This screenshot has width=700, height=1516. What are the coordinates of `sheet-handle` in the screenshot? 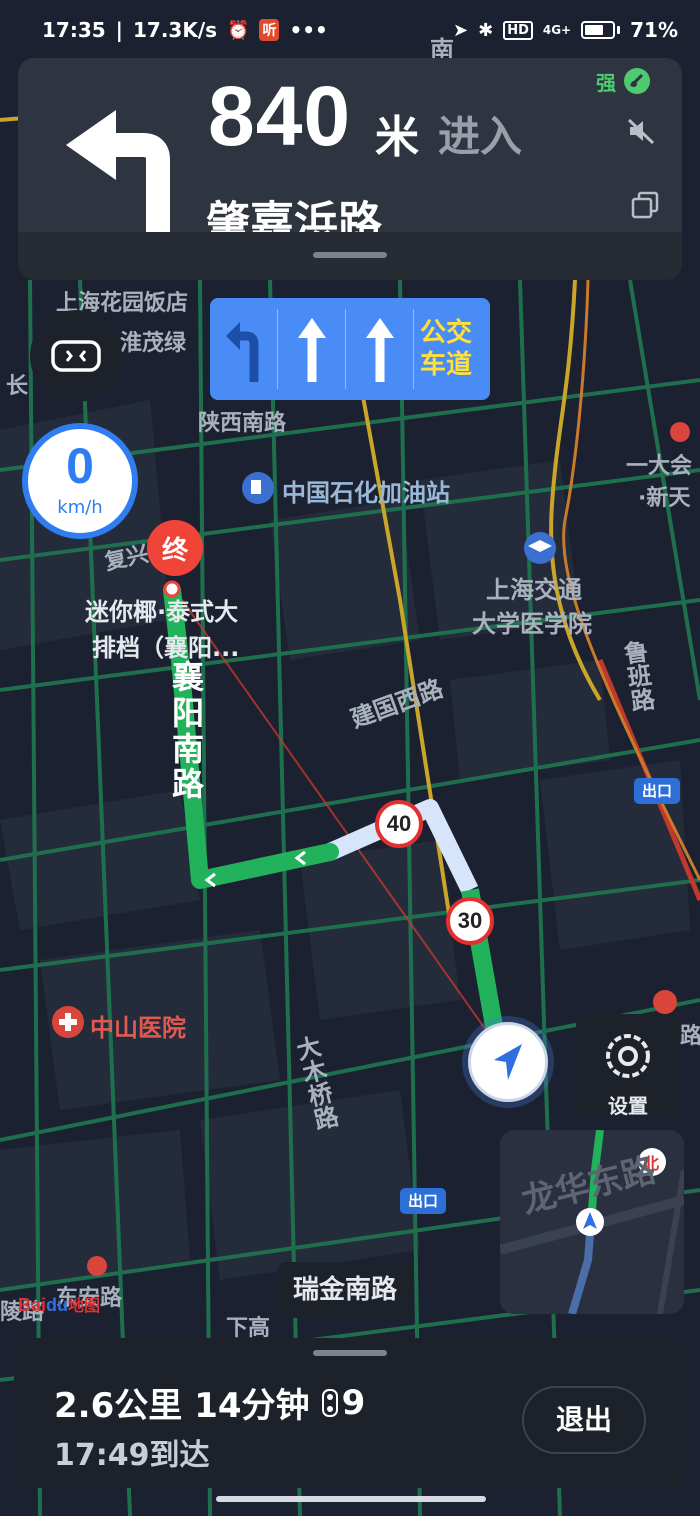 It's located at (350, 1353).